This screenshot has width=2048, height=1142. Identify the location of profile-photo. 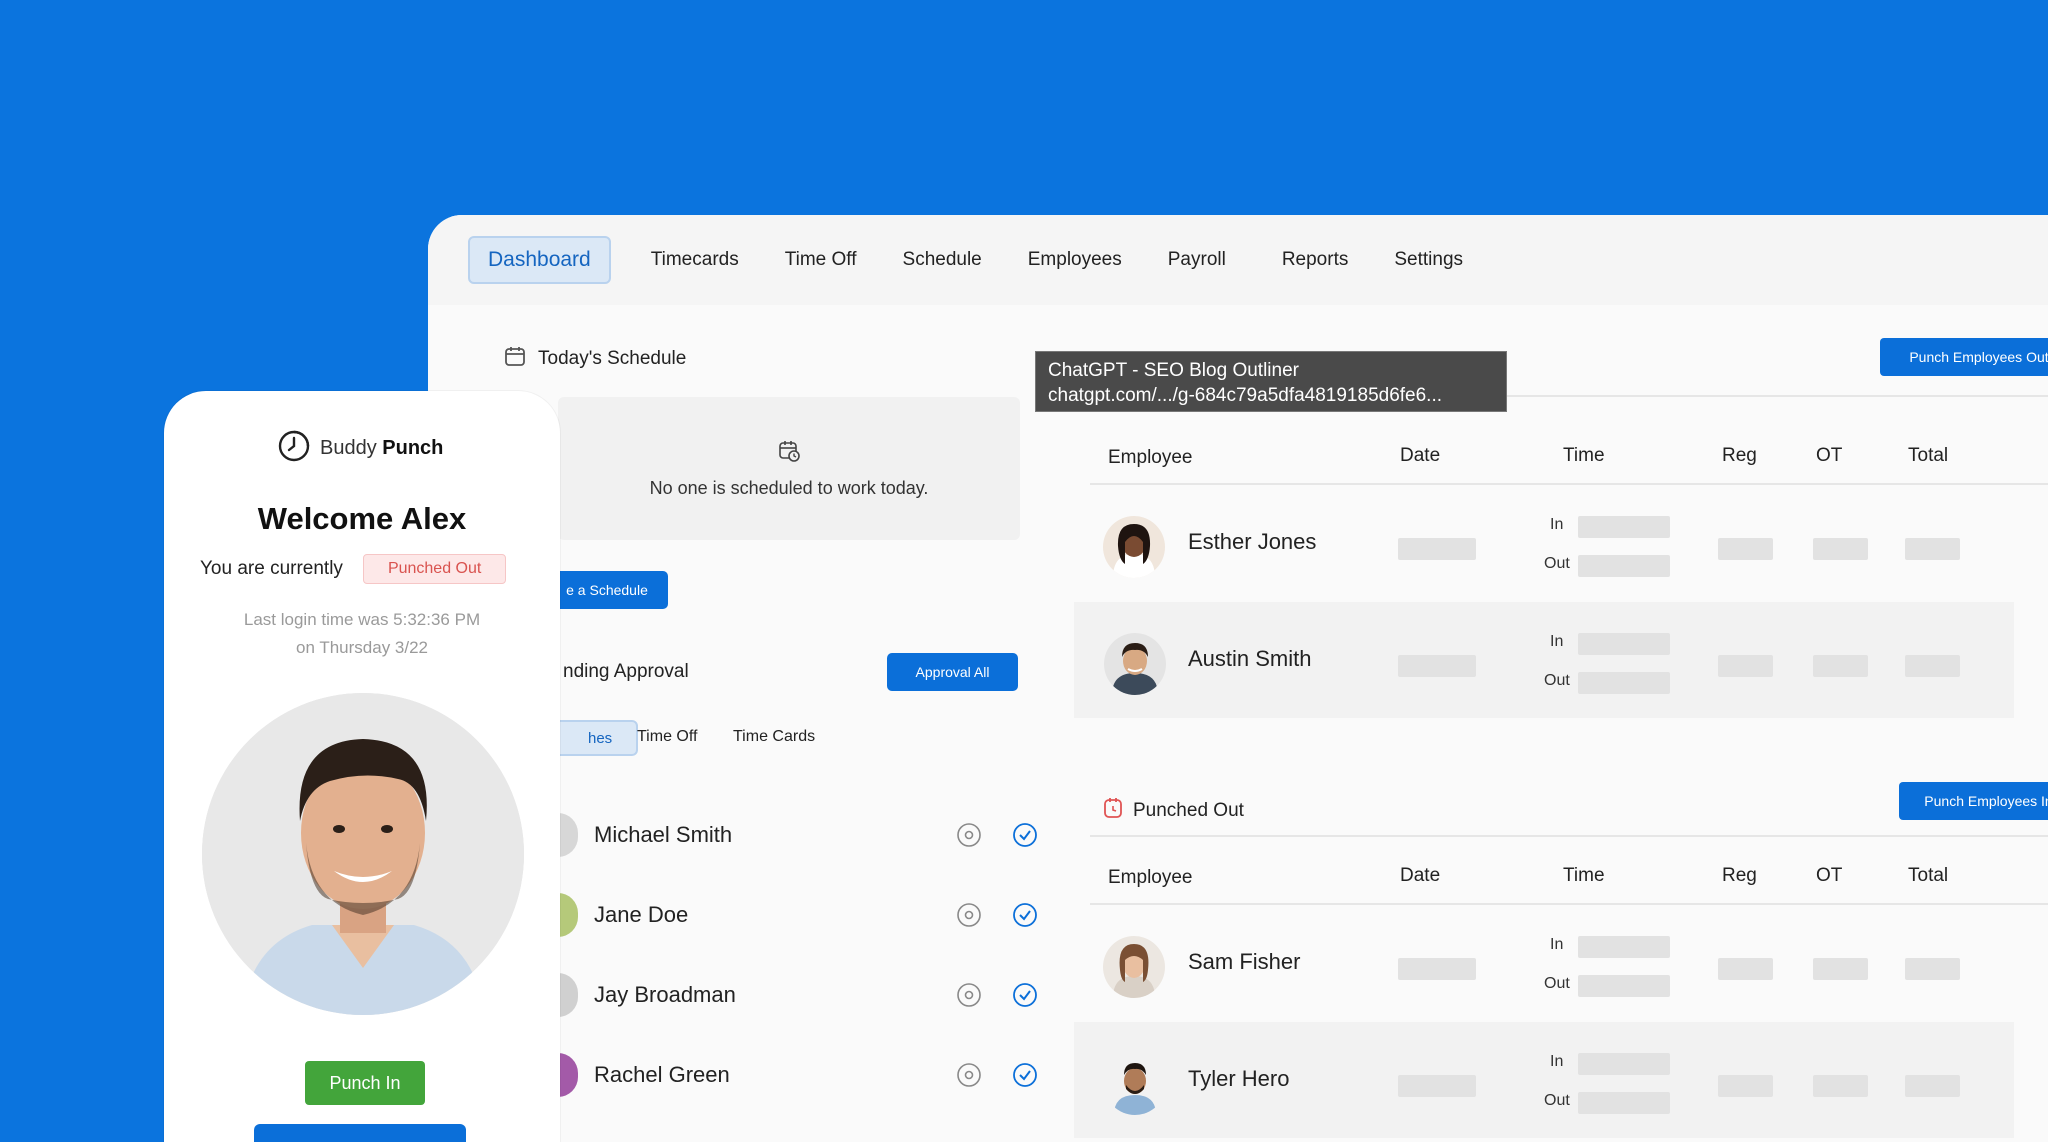
(363, 854).